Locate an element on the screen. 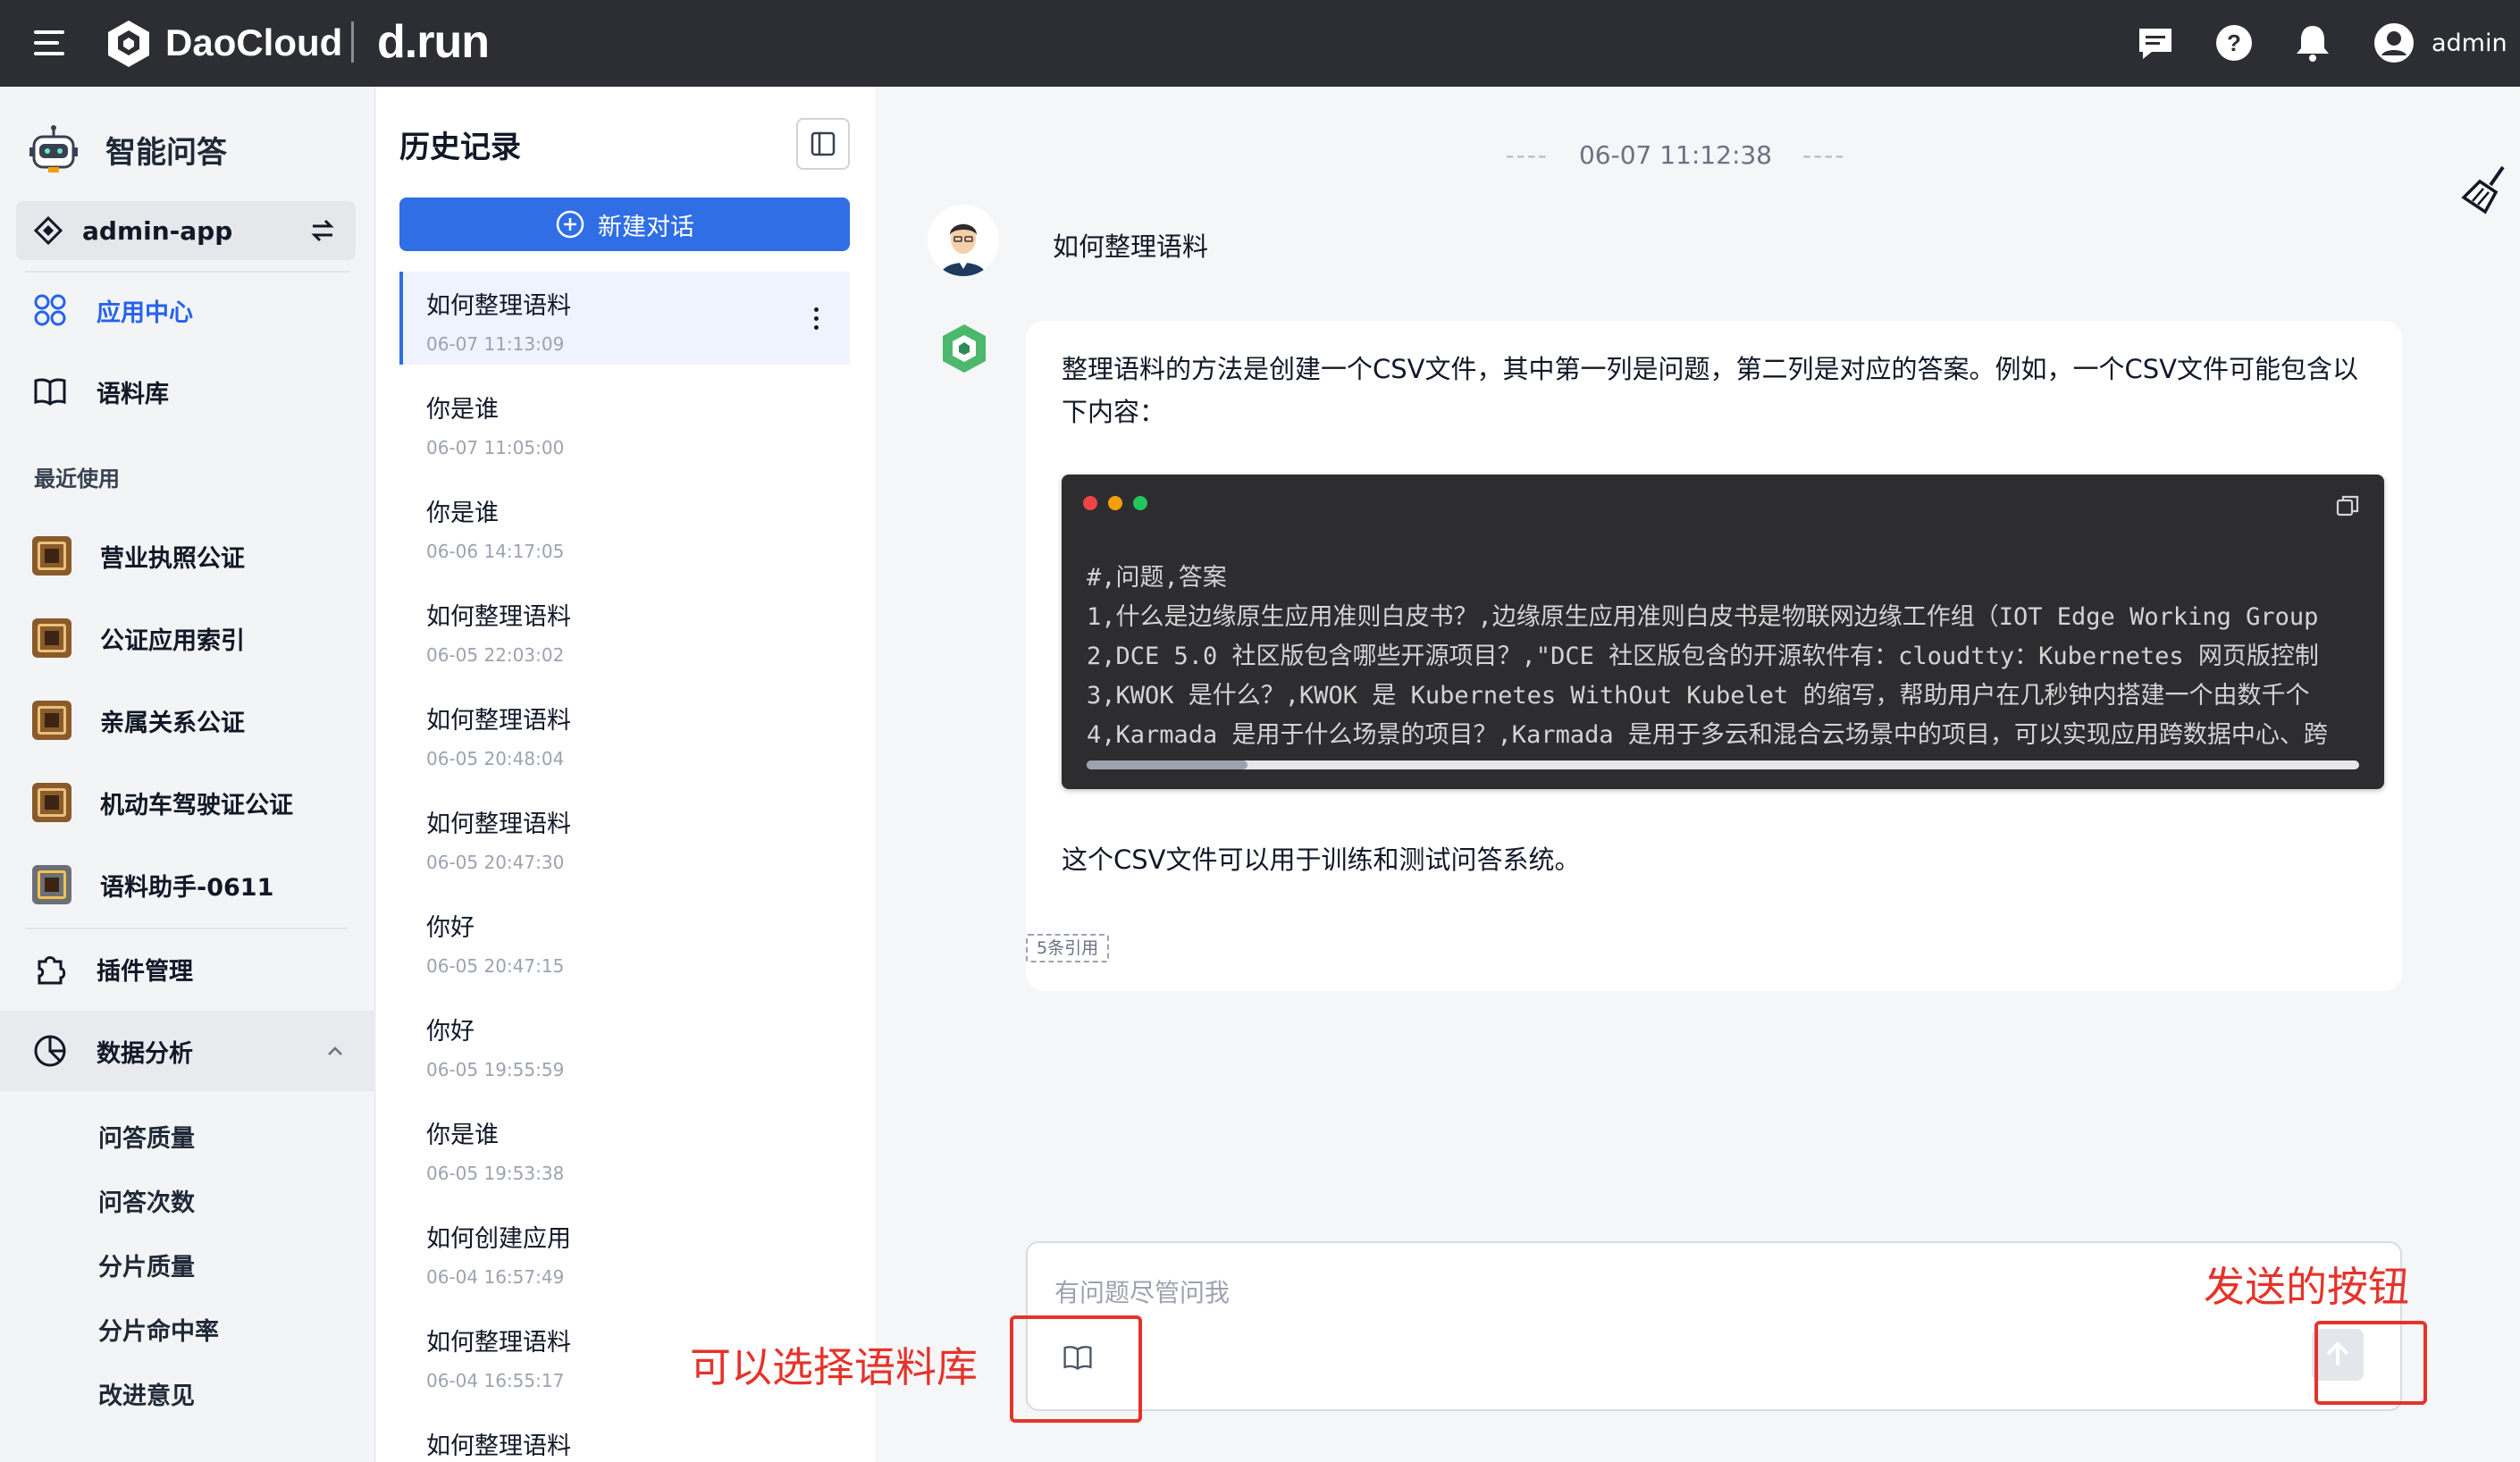 This screenshot has width=2520, height=1462. nav-label: 应用中心 is located at coordinates (145, 312).